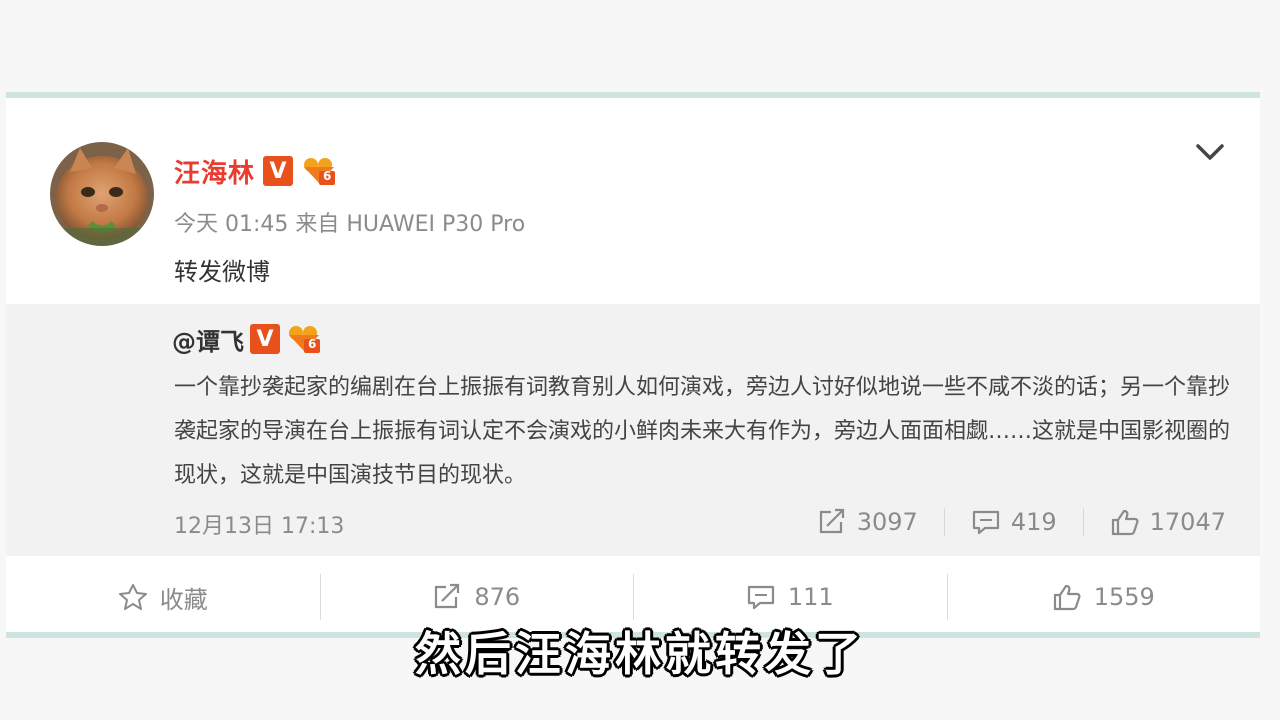  I want to click on post-meta: 今天 01:45 来自 HUAWEI P30 Pro, so click(350, 224).